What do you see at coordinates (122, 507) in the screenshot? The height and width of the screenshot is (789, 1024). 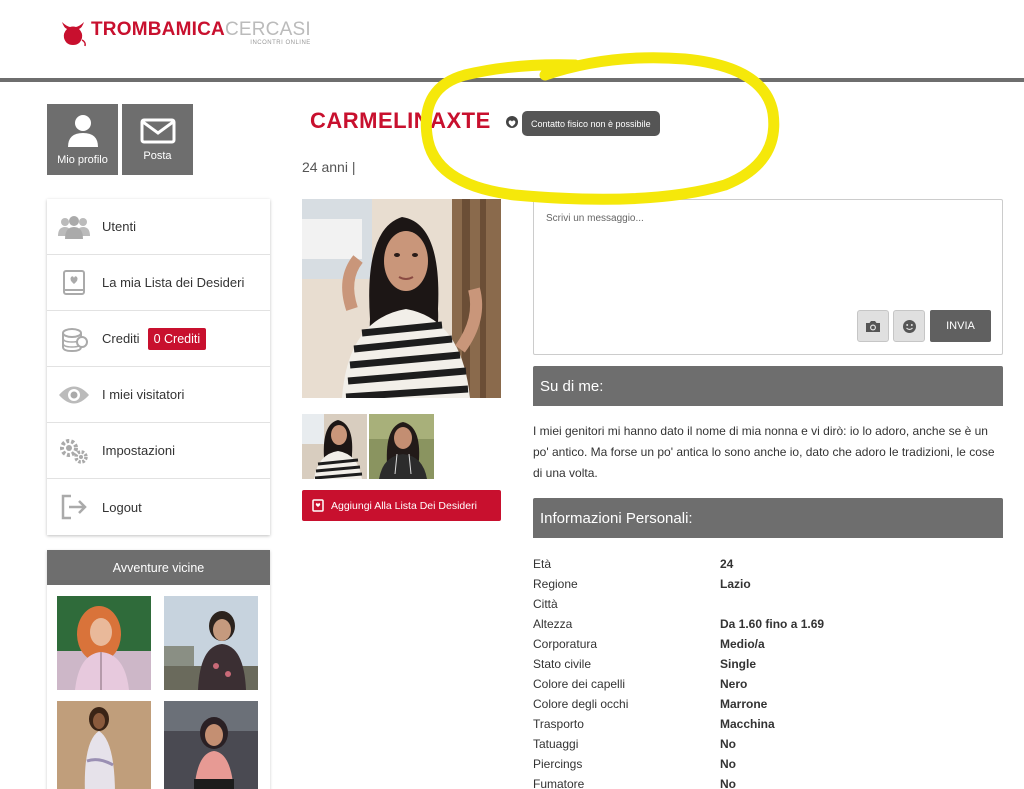 I see `sidebar-item-label: Logout` at bounding box center [122, 507].